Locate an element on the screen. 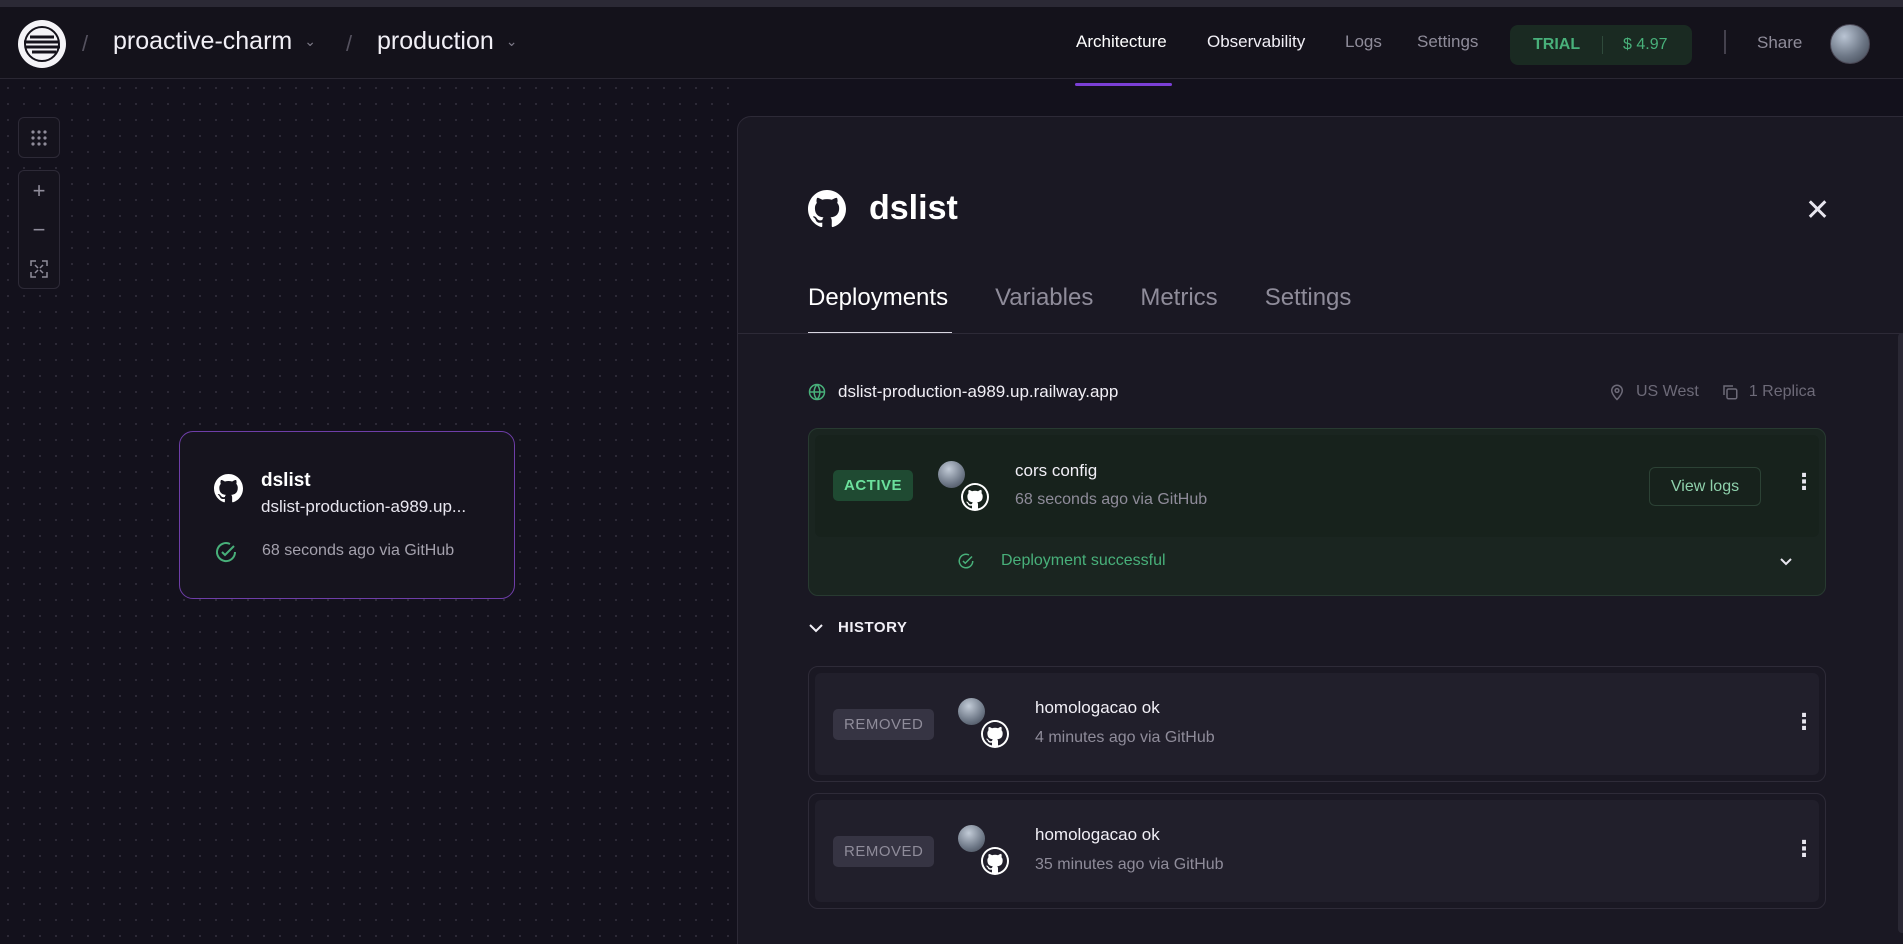 This screenshot has width=1903, height=944. nav-architecture: Architecture is located at coordinates (1121, 42).